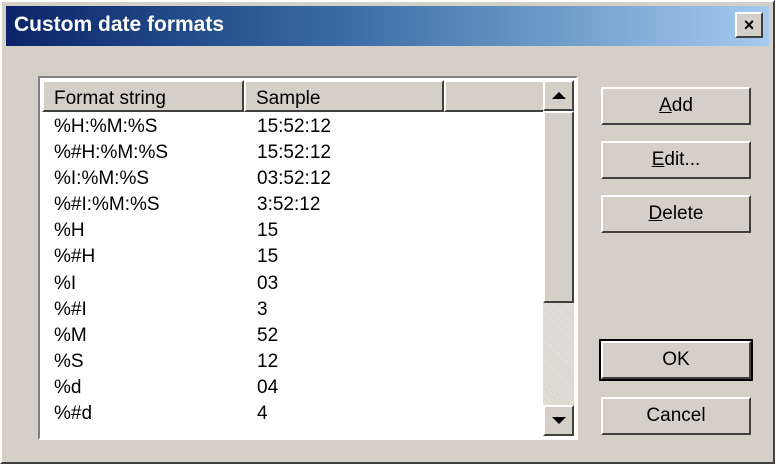  Describe the element at coordinates (143, 96) in the screenshot. I see `column-header-format: Format string` at that location.